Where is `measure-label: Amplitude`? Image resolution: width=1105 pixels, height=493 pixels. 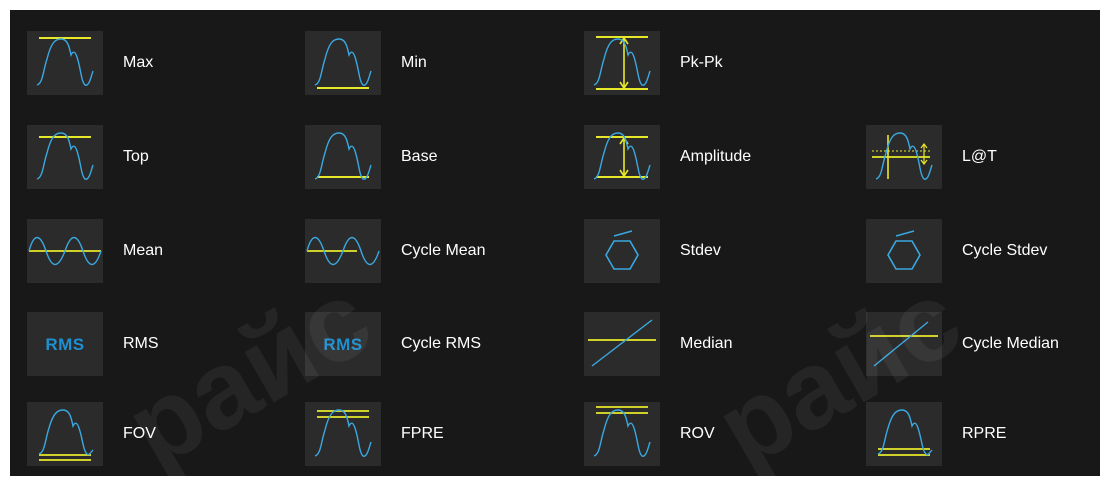
measure-label: Amplitude is located at coordinates (716, 156).